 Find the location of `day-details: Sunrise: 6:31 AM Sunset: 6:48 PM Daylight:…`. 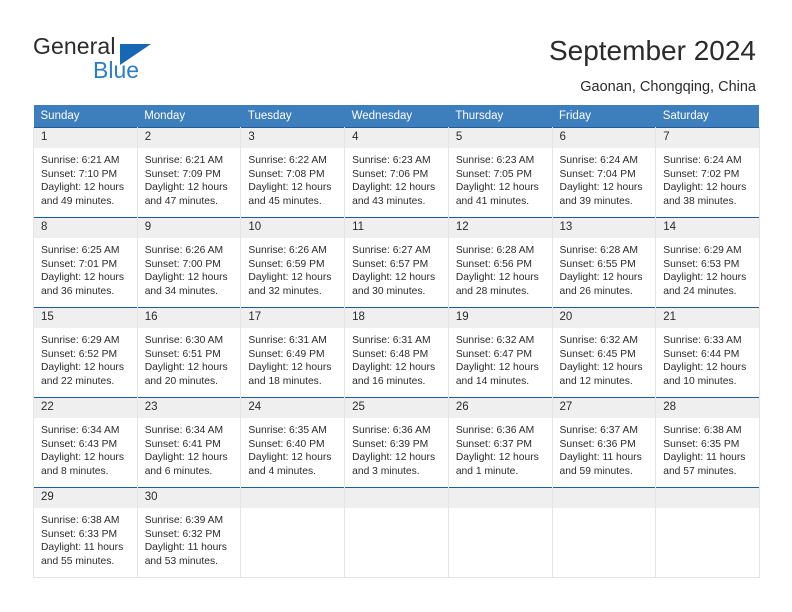

day-details: Sunrise: 6:31 AM Sunset: 6:48 PM Daylight:… is located at coordinates (396, 358).